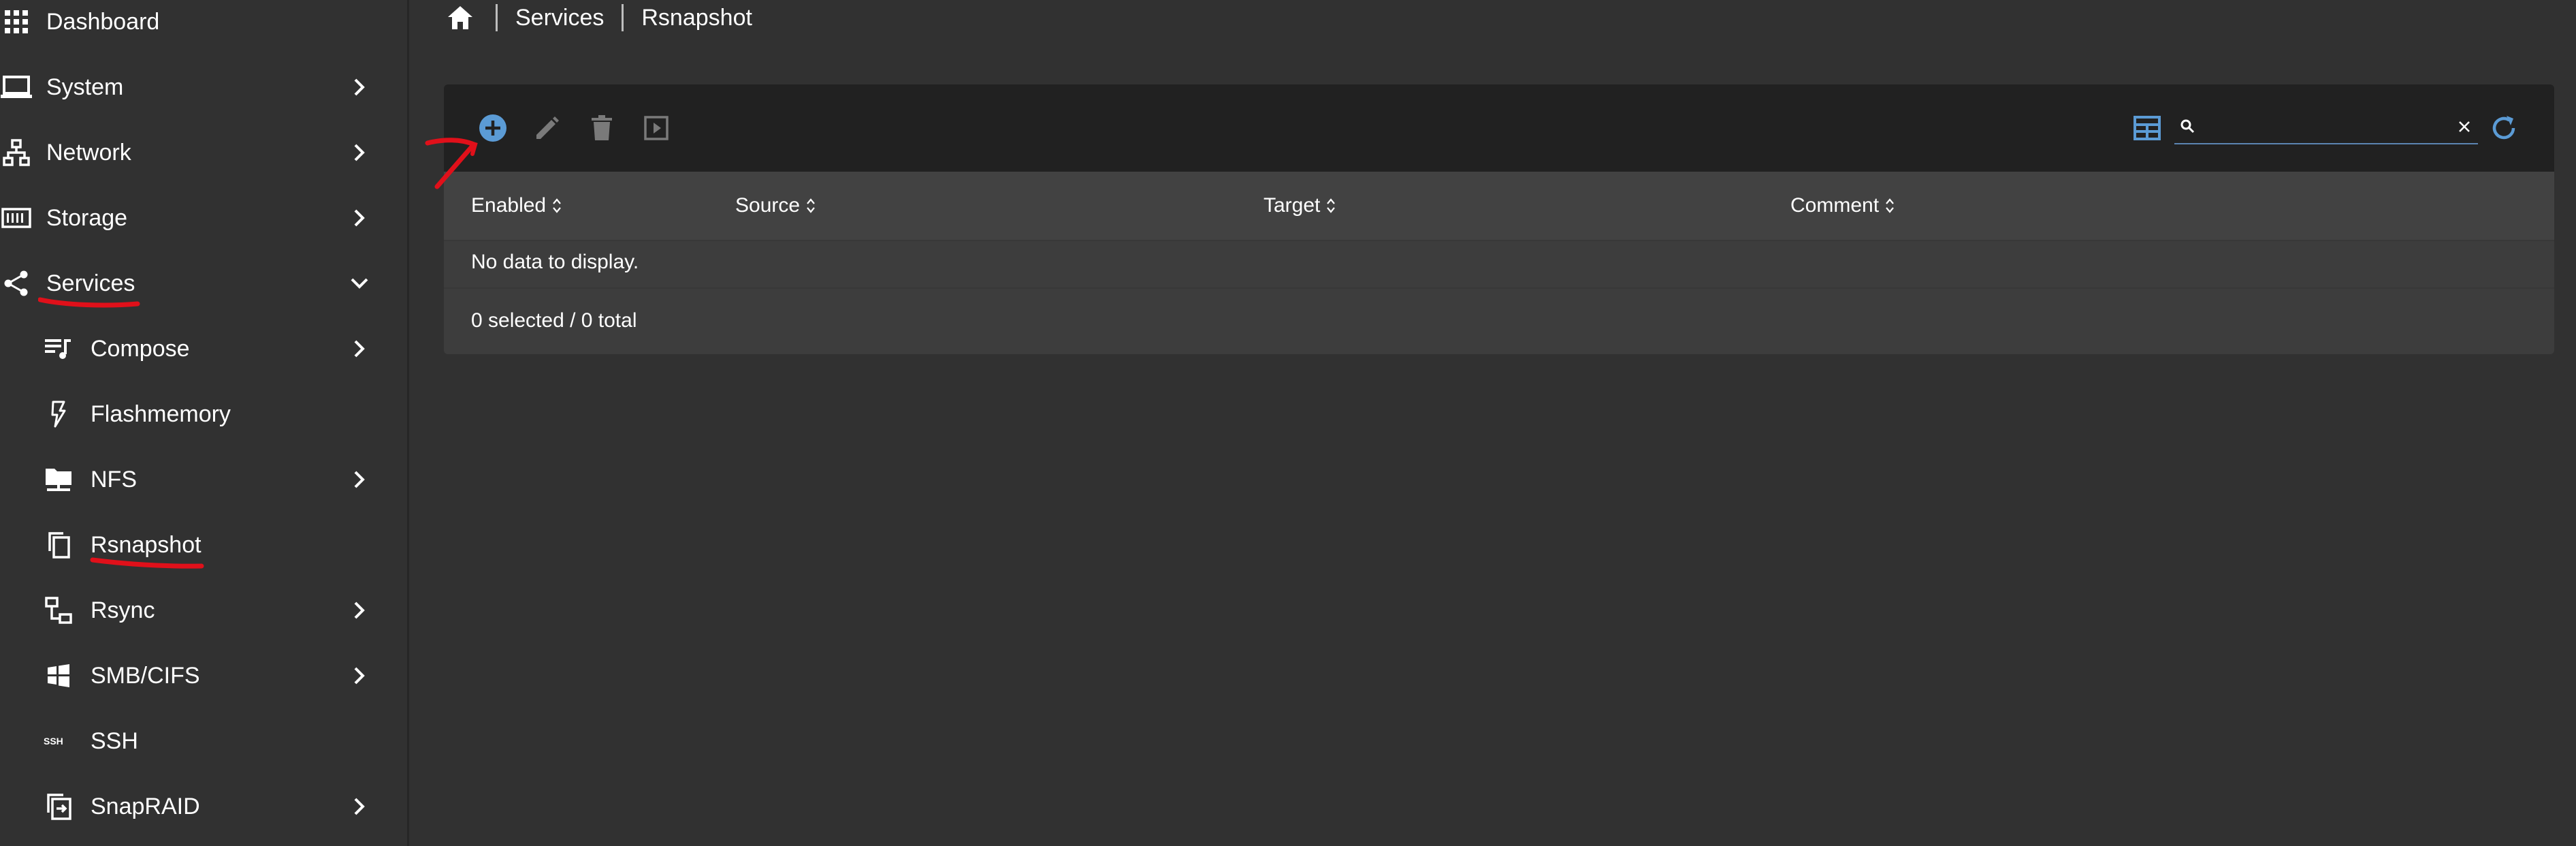 The image size is (2576, 846). Describe the element at coordinates (559, 18) in the screenshot. I see `breadcrumb-services: Services` at that location.